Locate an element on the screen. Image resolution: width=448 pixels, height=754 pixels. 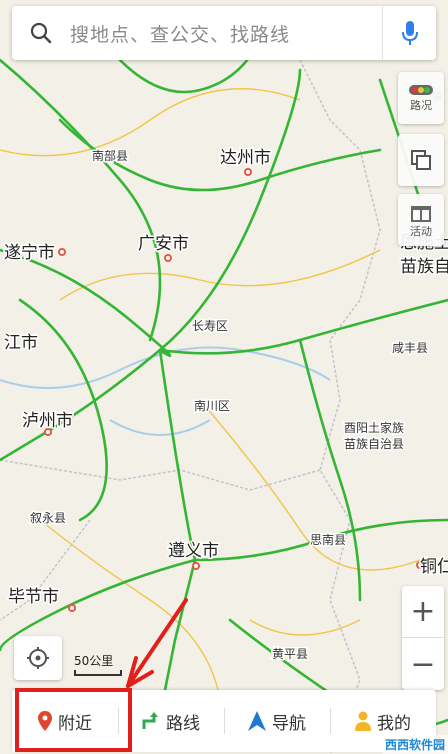
search-input: 搜地点、查公交、找路线 is located at coordinates (226, 33).